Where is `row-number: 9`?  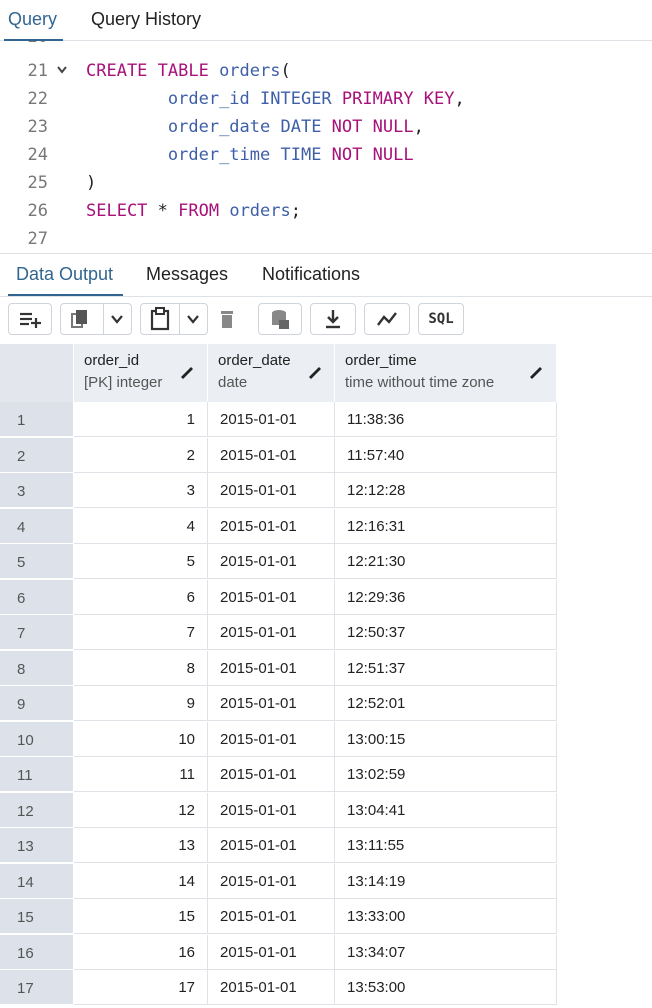 row-number: 9 is located at coordinates (36, 703).